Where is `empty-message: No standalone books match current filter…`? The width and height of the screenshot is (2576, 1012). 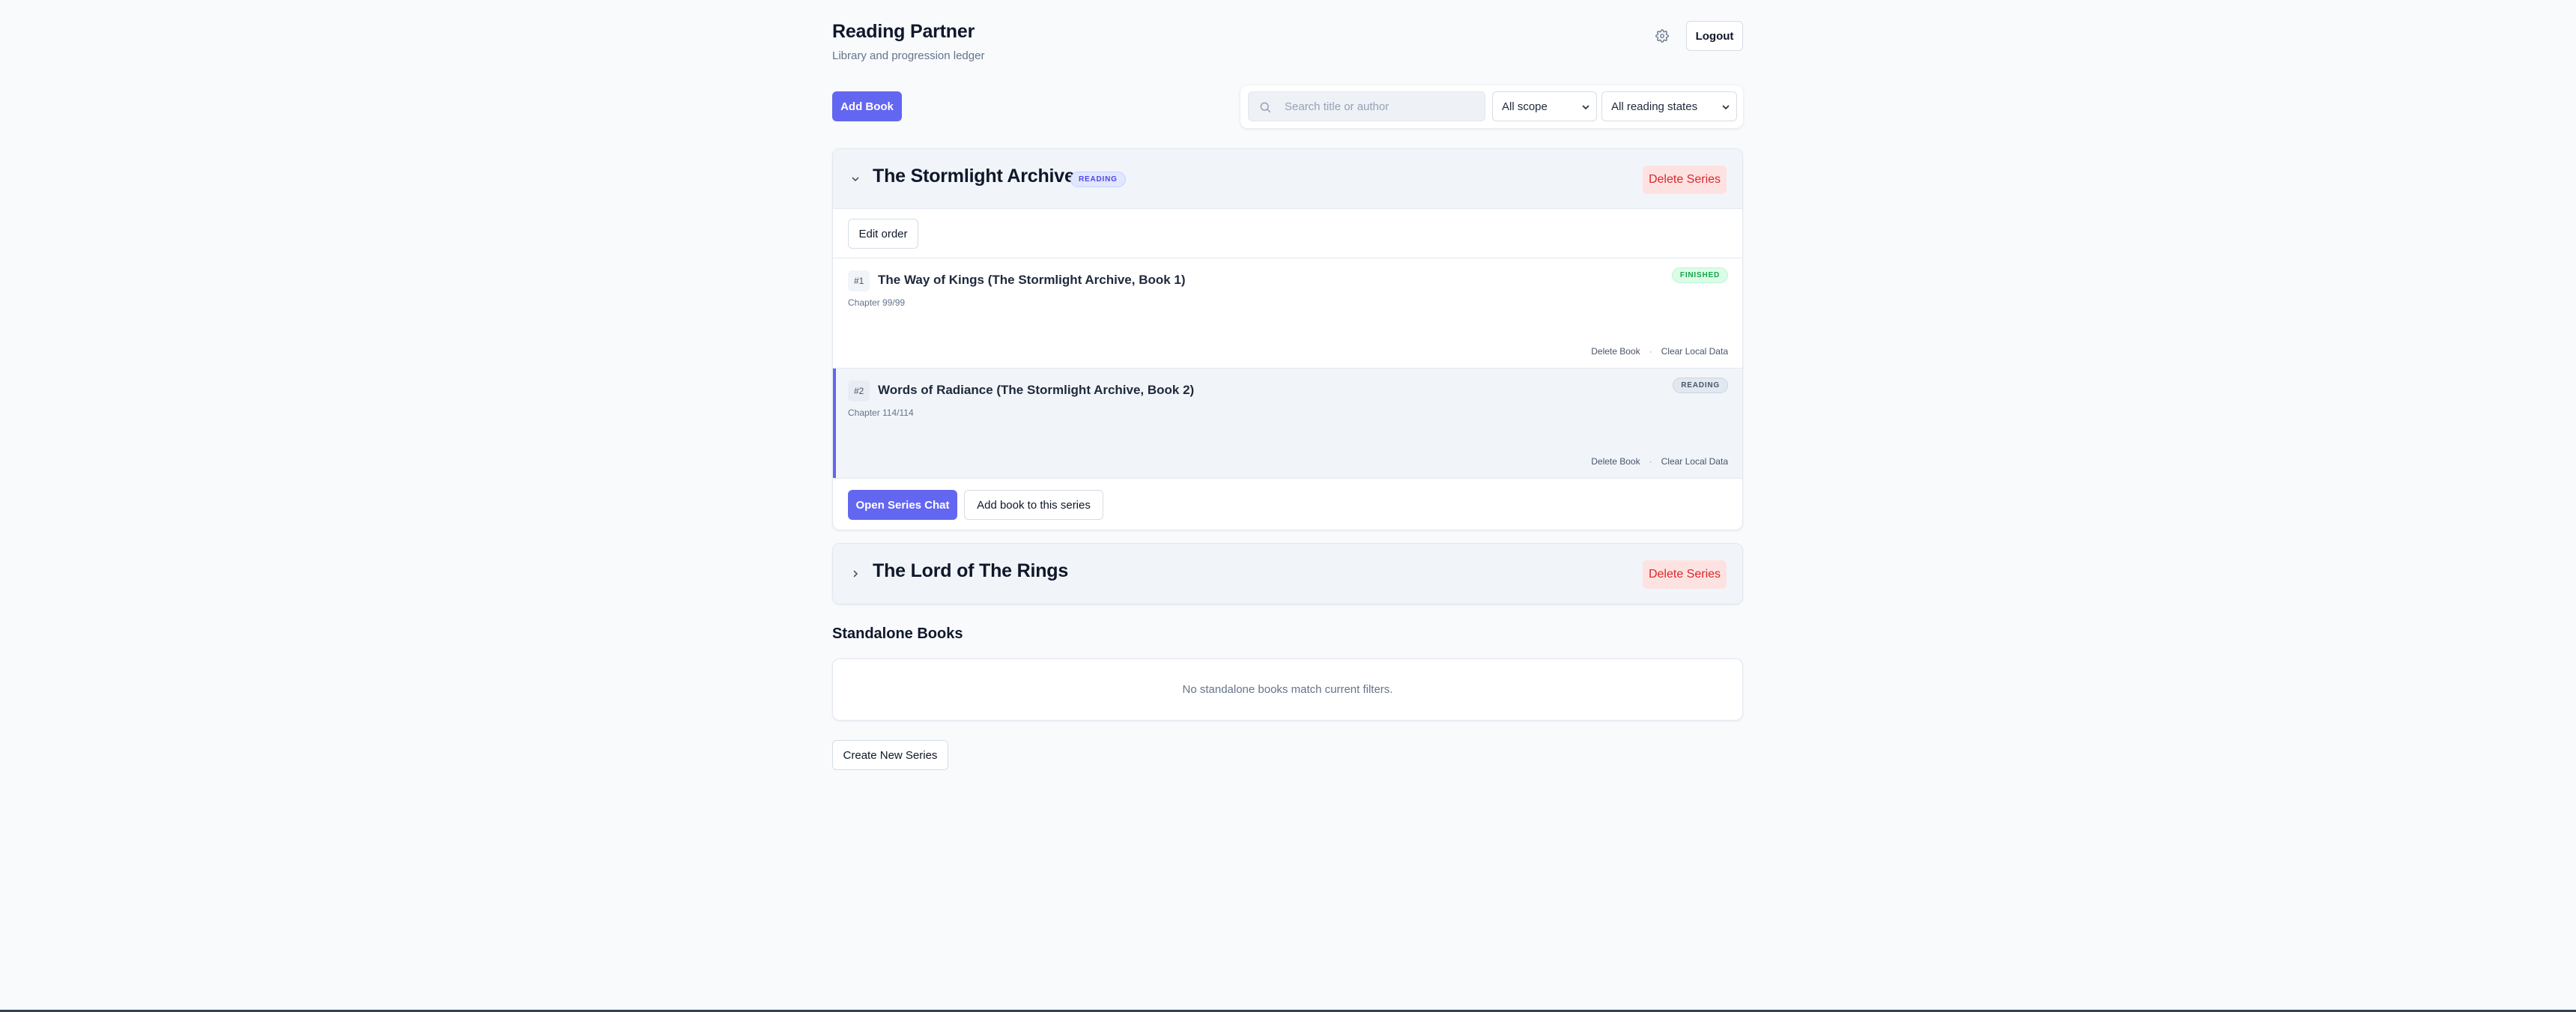 empty-message: No standalone books match current filter… is located at coordinates (1287, 689).